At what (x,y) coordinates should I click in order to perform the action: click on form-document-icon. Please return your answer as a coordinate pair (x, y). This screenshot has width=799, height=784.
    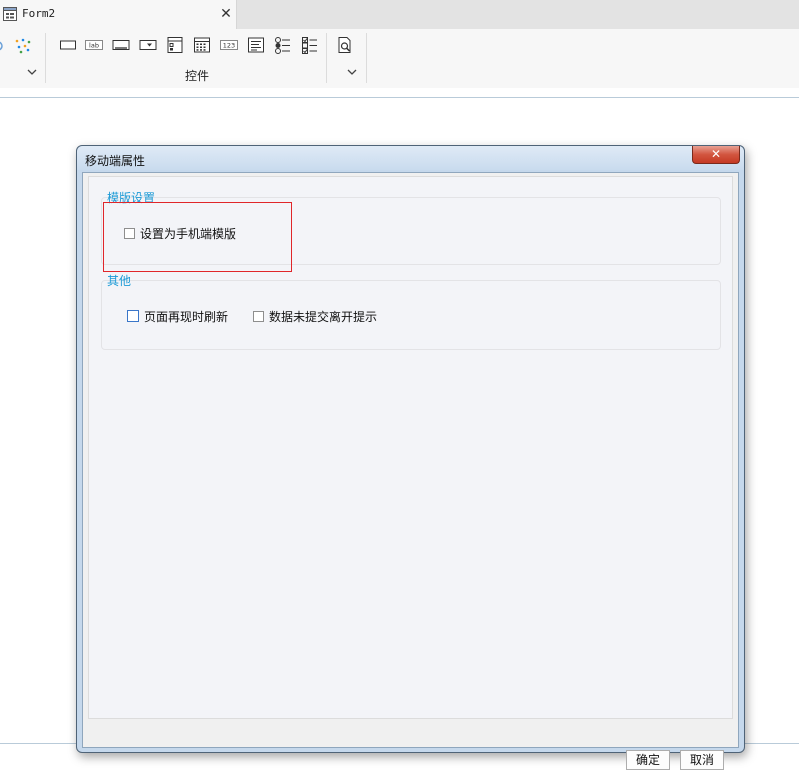
    Looking at the image, I should click on (10, 14).